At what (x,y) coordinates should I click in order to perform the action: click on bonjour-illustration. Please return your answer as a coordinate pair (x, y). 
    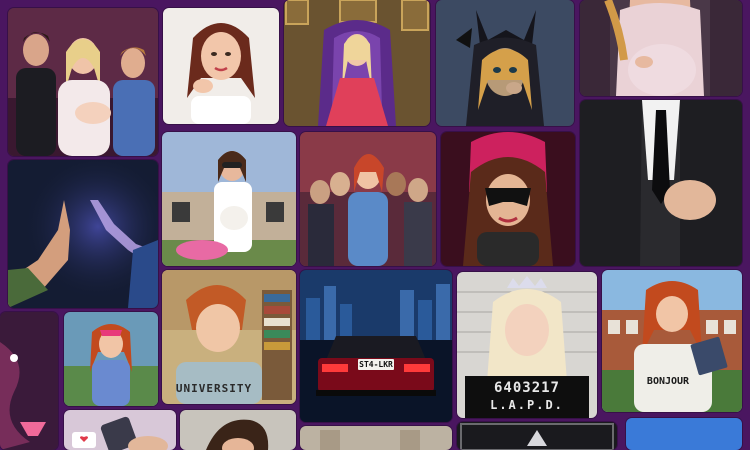
    Looking at the image, I should click on (672, 341).